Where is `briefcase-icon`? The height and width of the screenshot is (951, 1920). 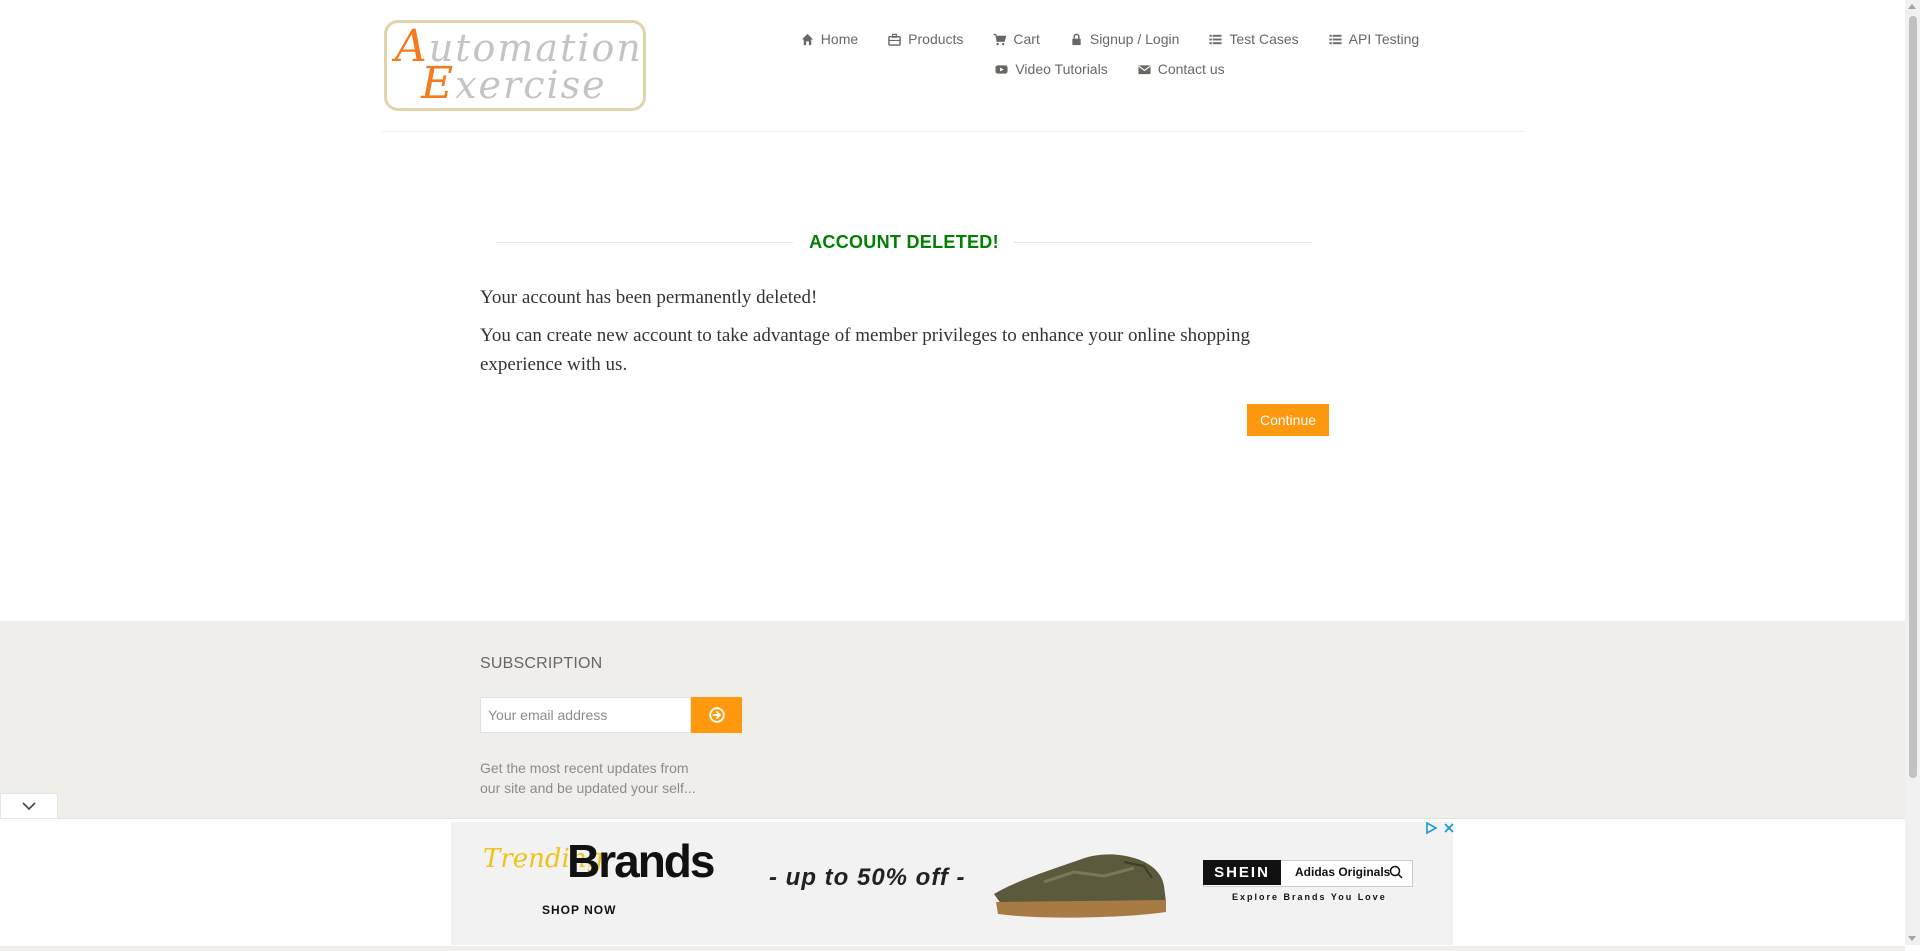
briefcase-icon is located at coordinates (894, 39).